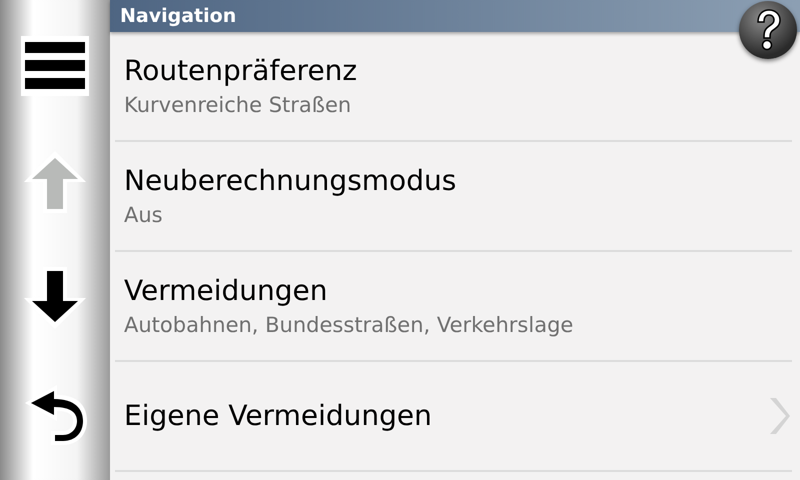 Image resolution: width=800 pixels, height=480 pixels. What do you see at coordinates (768, 30) in the screenshot?
I see `help-button` at bounding box center [768, 30].